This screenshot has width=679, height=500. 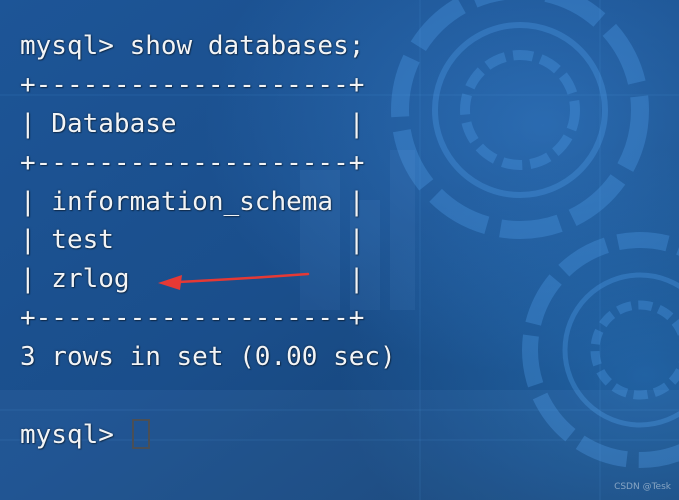 I want to click on watermark: CSDN @Tesk, so click(x=642, y=487).